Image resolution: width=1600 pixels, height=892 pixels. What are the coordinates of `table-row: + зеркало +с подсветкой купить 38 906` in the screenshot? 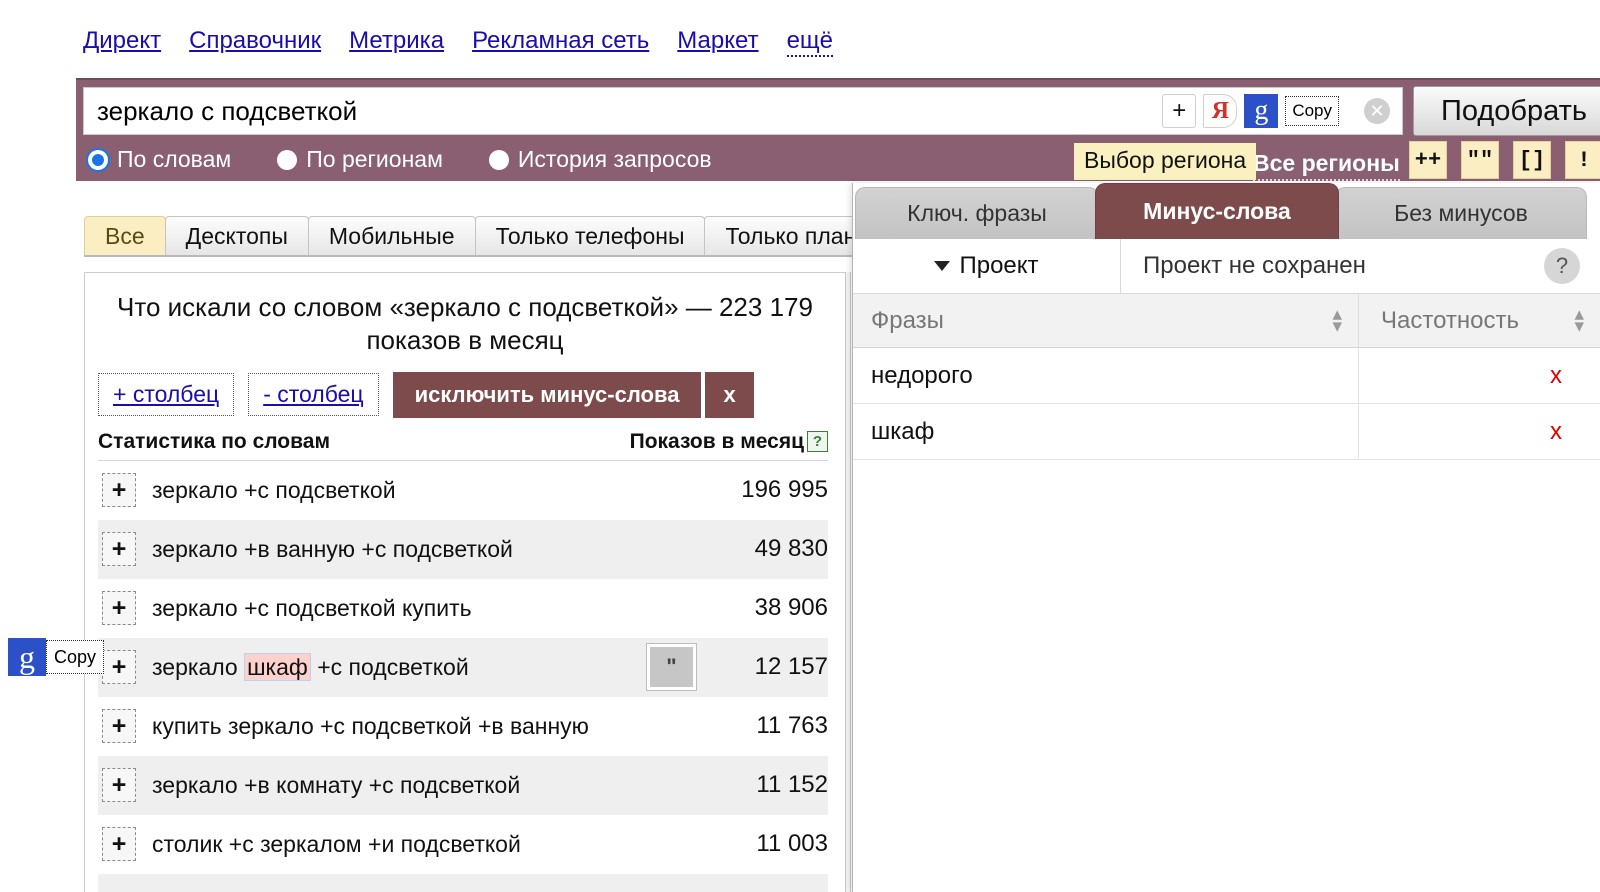 It's located at (463, 608).